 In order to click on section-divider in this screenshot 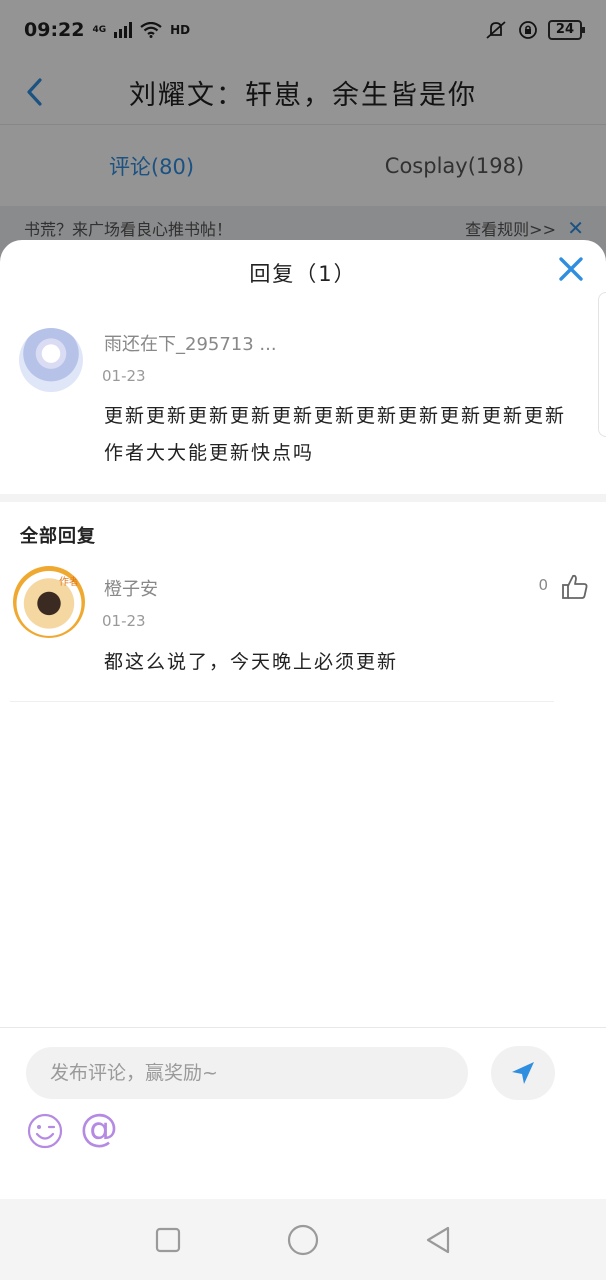, I will do `click(303, 498)`.